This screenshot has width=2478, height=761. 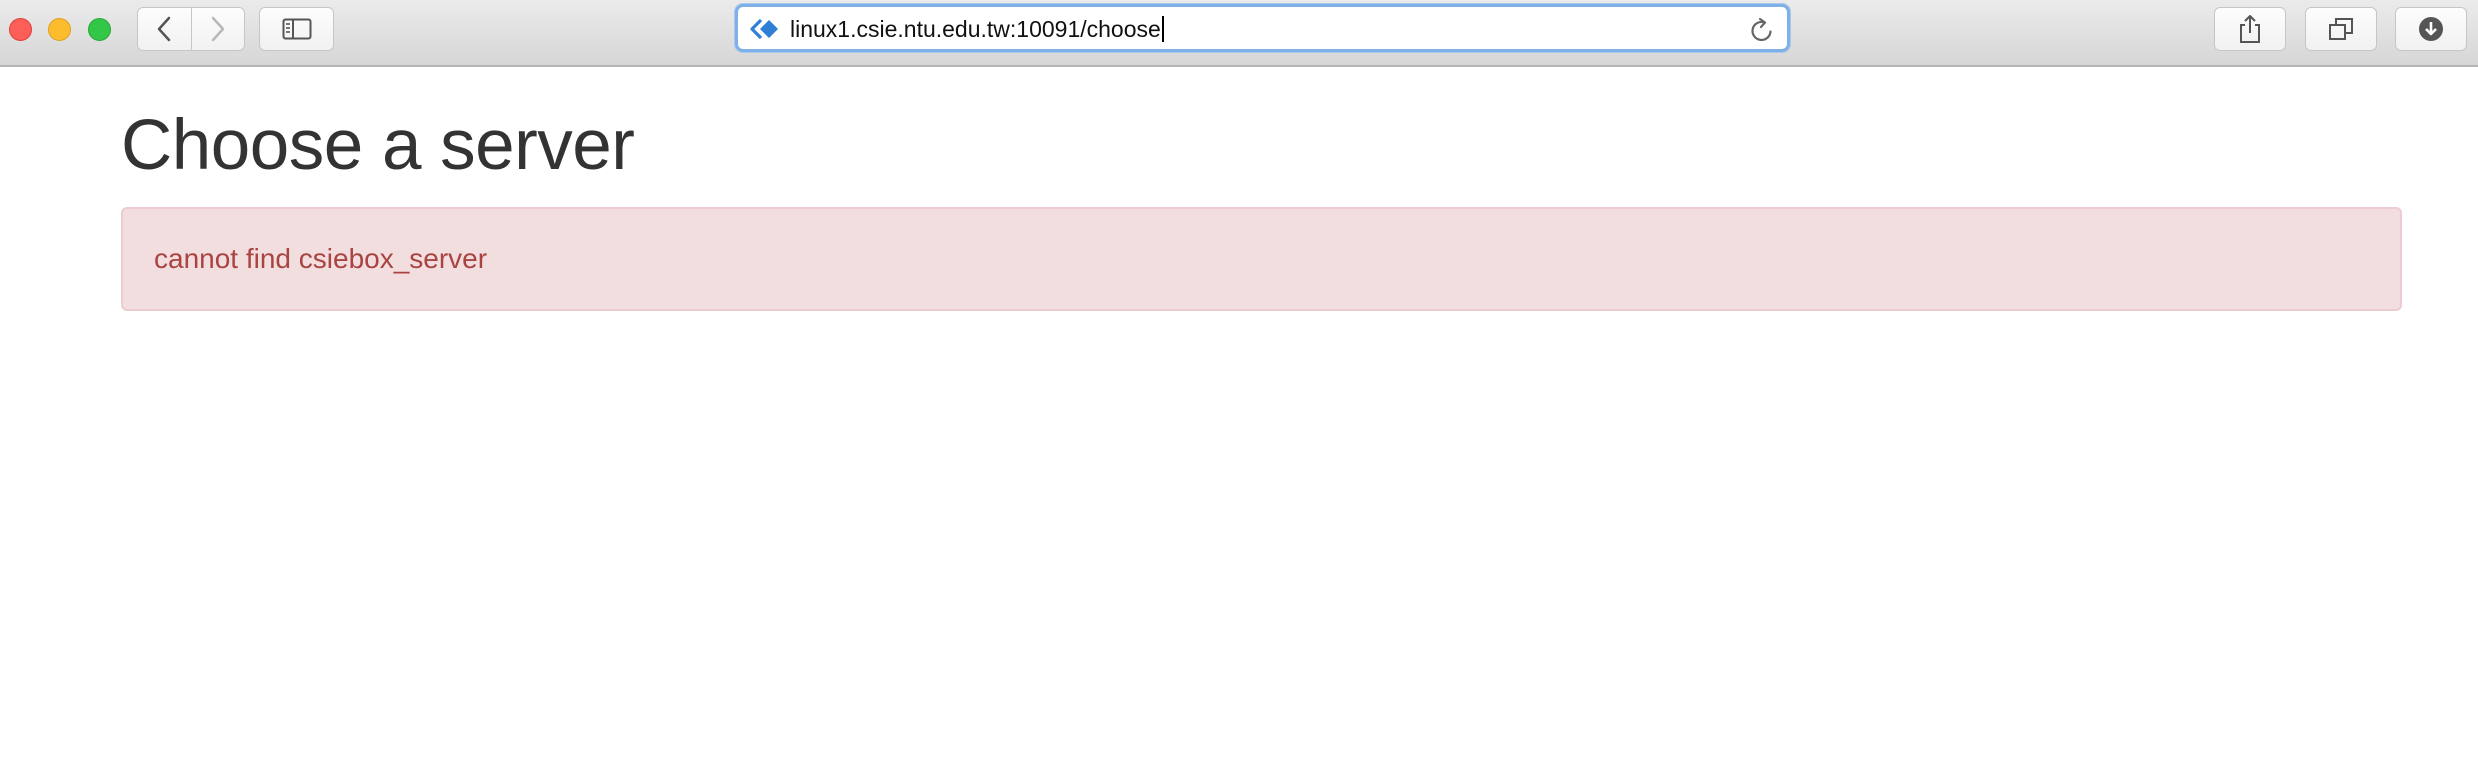 I want to click on tabs-overview-button, so click(x=2341, y=29).